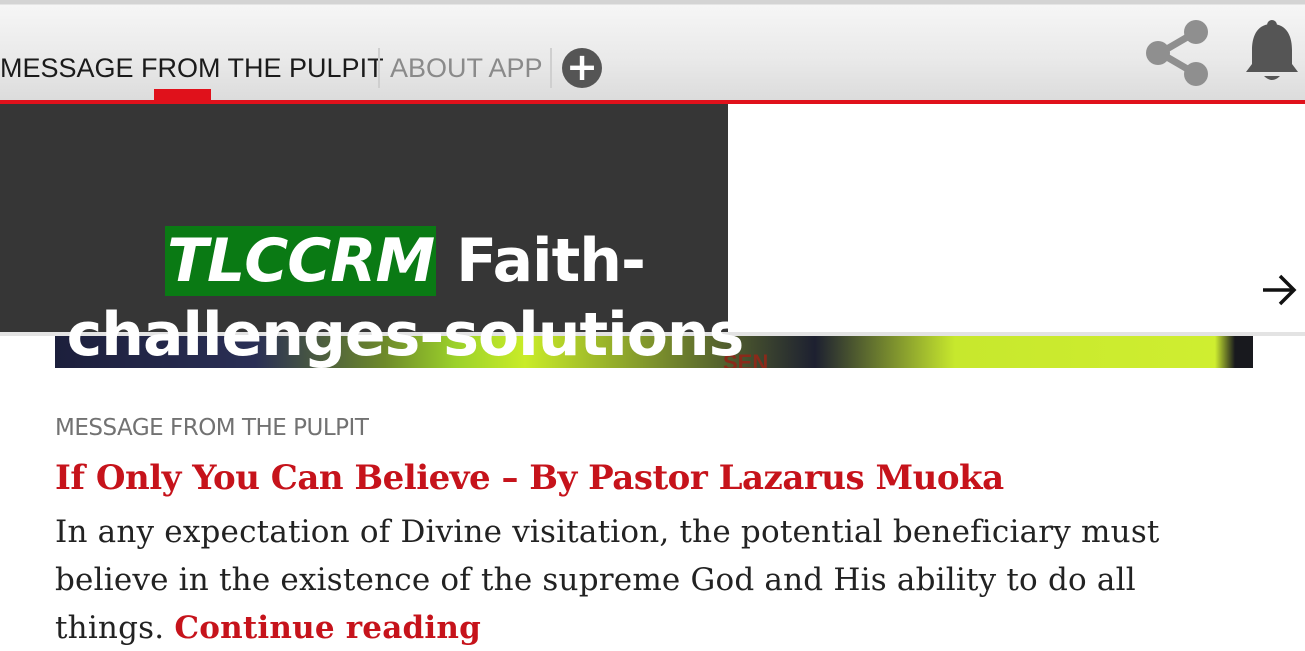 This screenshot has width=1305, height=651. What do you see at coordinates (212, 428) in the screenshot?
I see `article-category: MESSAGE FROM THE PULPIT` at bounding box center [212, 428].